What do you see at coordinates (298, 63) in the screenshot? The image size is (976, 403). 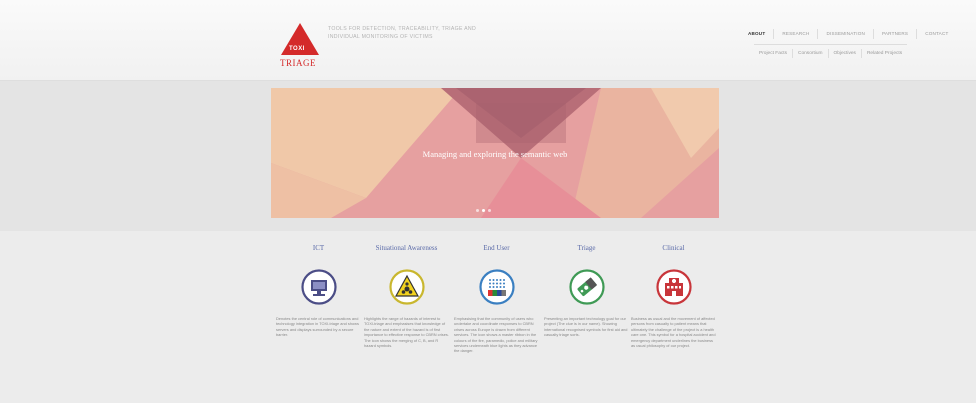 I see `logo-text-triage: TRIAGE` at bounding box center [298, 63].